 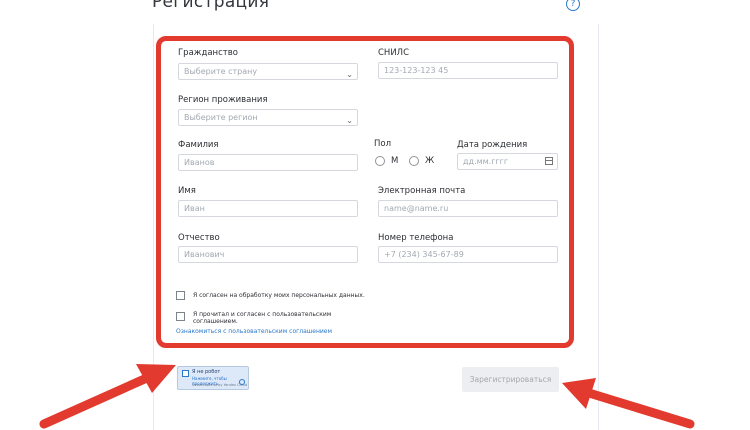 I want to click on arrow-left-annotation, so click(x=107, y=396).